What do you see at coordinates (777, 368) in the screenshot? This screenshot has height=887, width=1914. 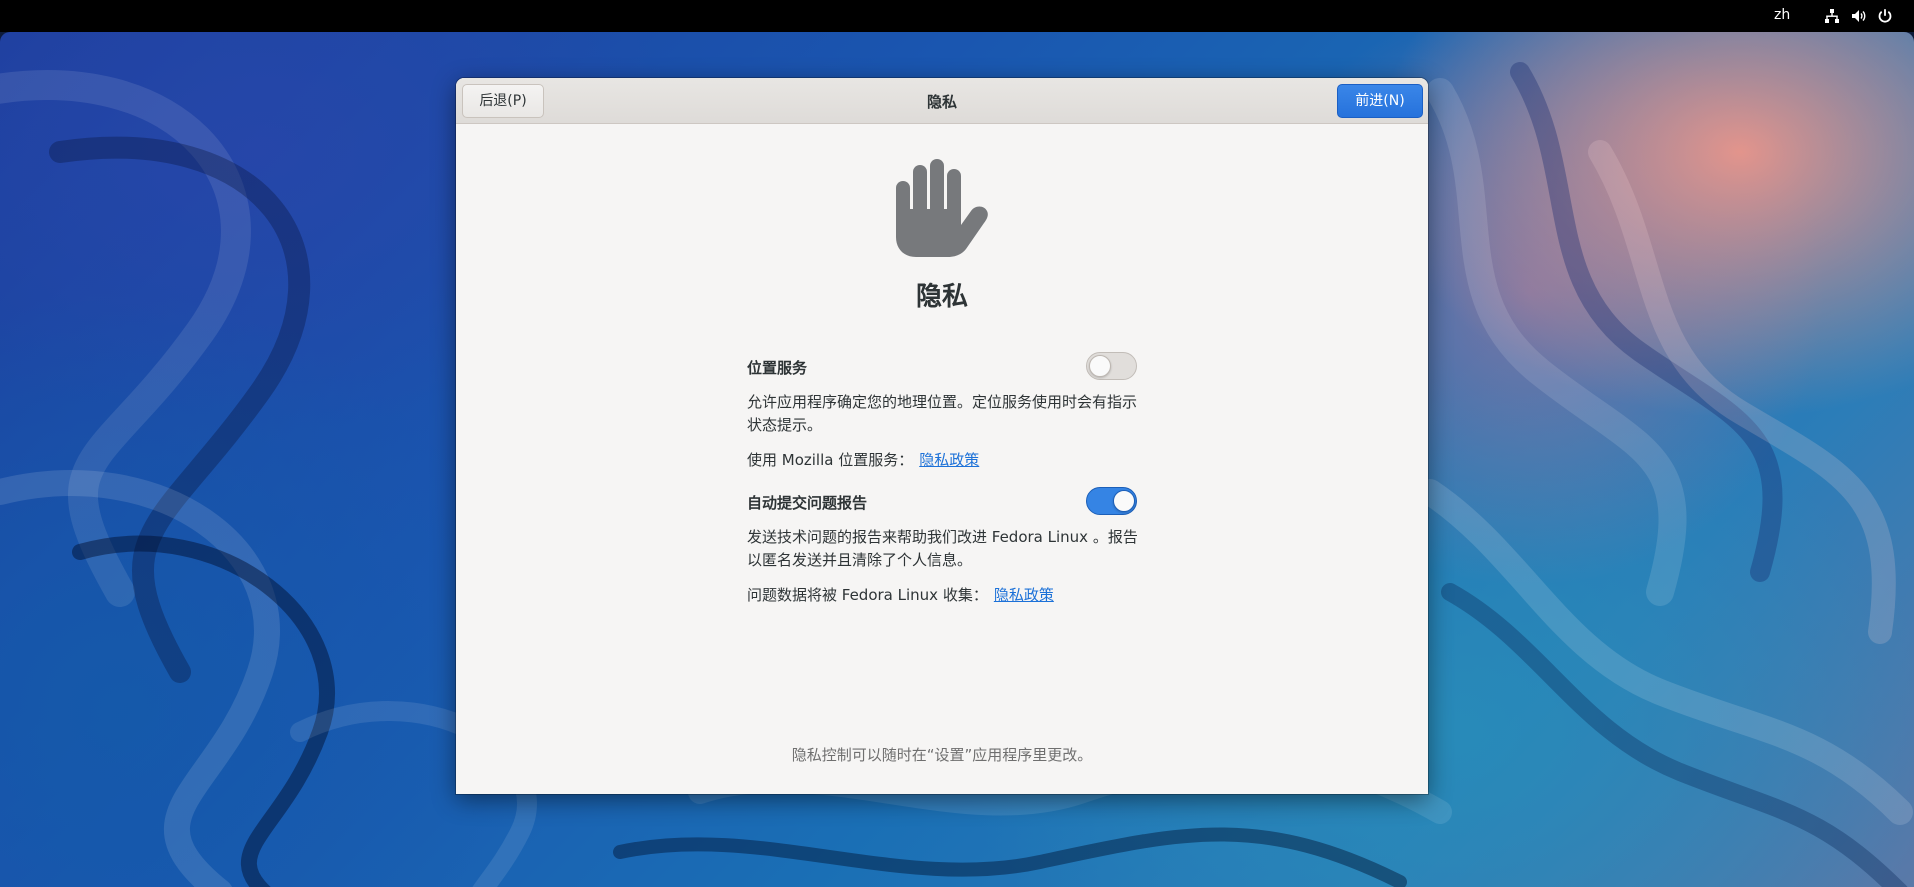 I see `location-services-title: 位置服务` at bounding box center [777, 368].